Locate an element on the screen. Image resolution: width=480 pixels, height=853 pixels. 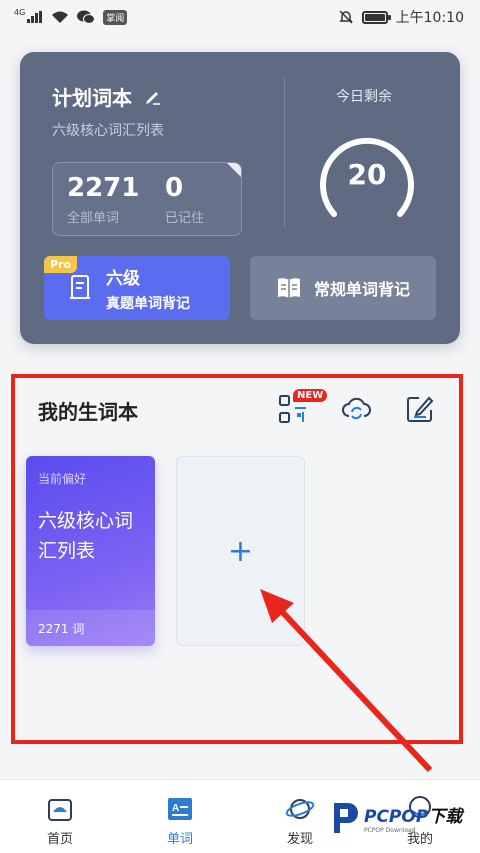
network-type: 4G is located at coordinates (20, 12).